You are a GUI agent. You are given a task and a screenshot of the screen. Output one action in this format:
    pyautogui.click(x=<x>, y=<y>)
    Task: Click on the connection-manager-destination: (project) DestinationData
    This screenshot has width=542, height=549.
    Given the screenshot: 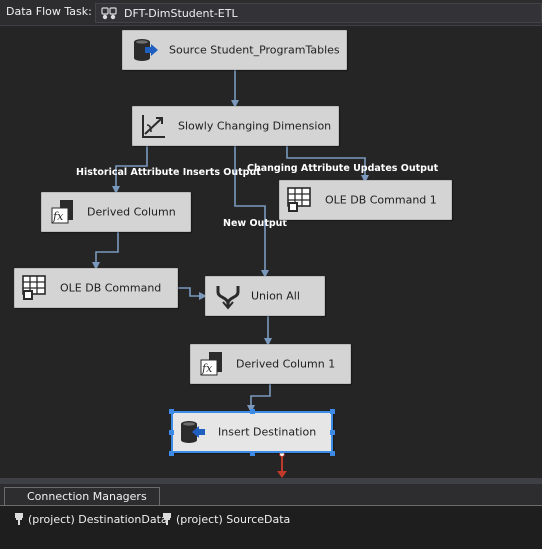 What is the action you would take?
    pyautogui.click(x=91, y=519)
    